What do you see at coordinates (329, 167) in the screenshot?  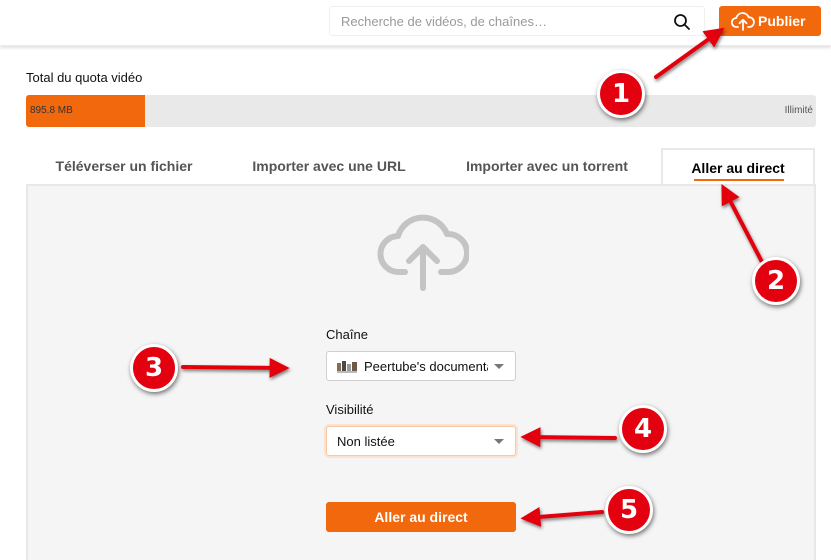 I see `tab-import-url: Importer avec une URL` at bounding box center [329, 167].